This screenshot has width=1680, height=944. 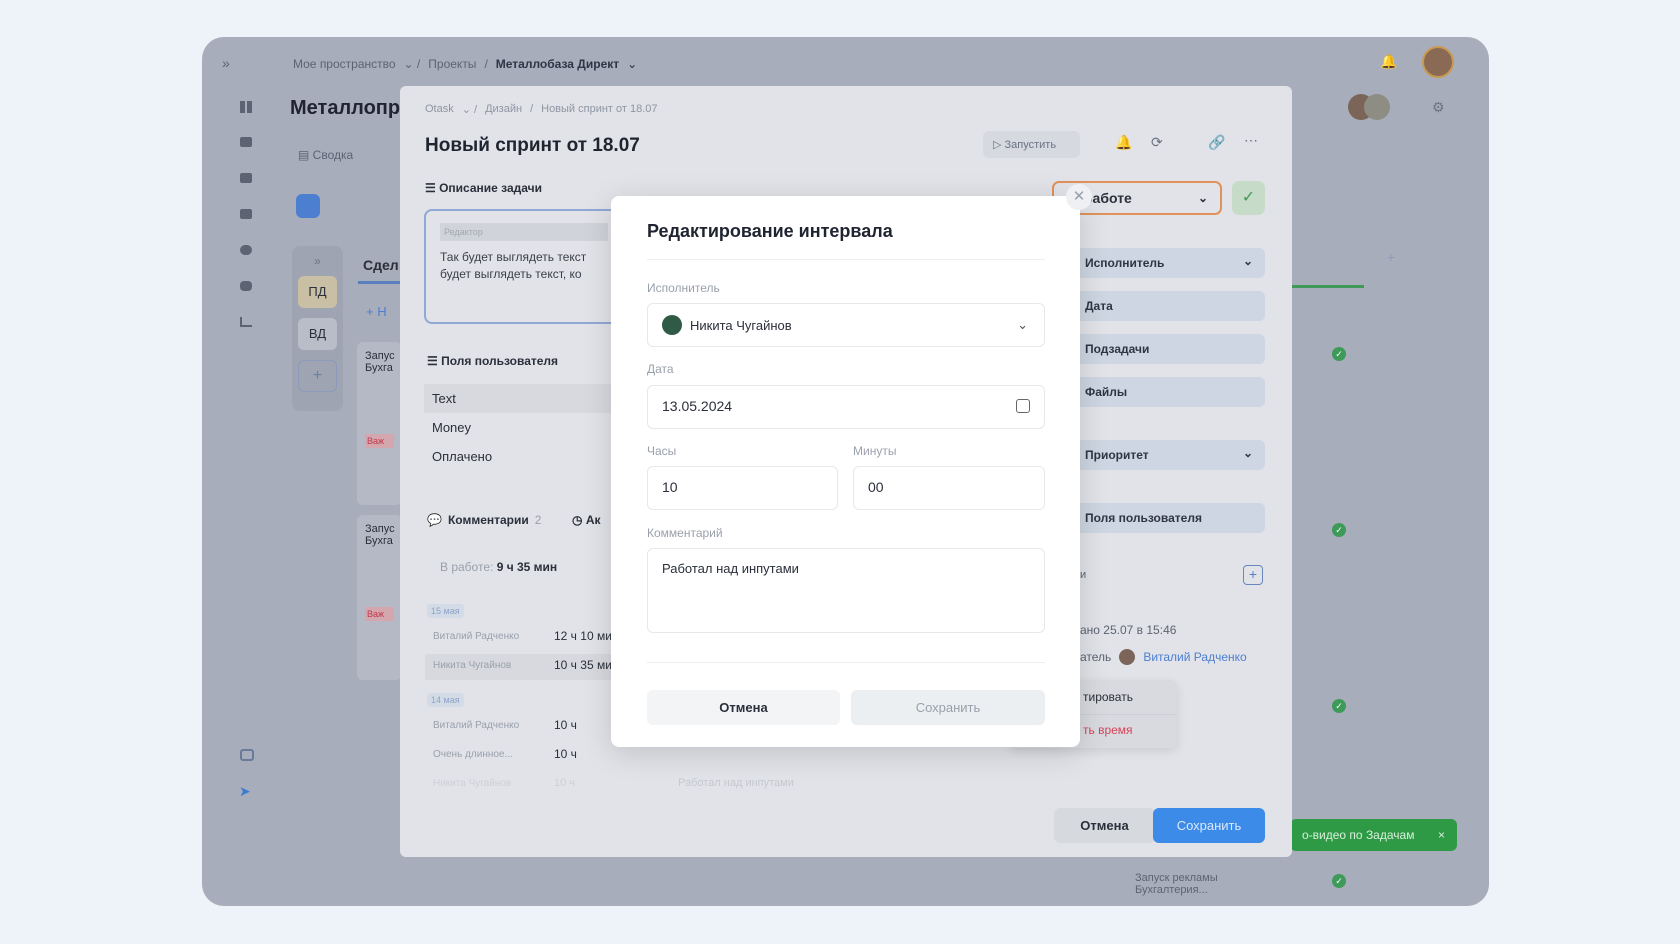 I want to click on run-button: ▷ Запустить, so click(x=1031, y=144).